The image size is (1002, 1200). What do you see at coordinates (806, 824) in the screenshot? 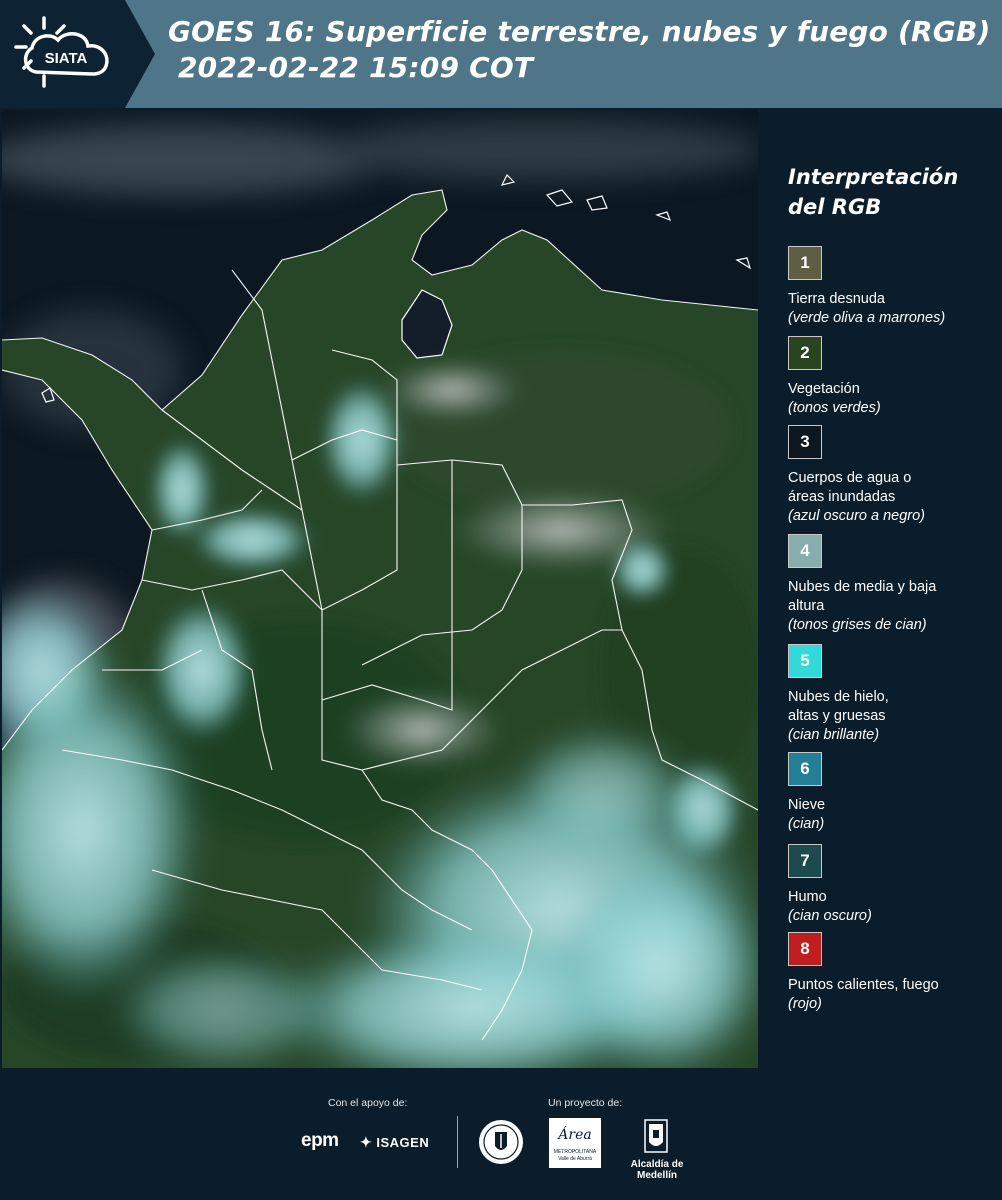
I see `legend-item-hint: (cian)` at bounding box center [806, 824].